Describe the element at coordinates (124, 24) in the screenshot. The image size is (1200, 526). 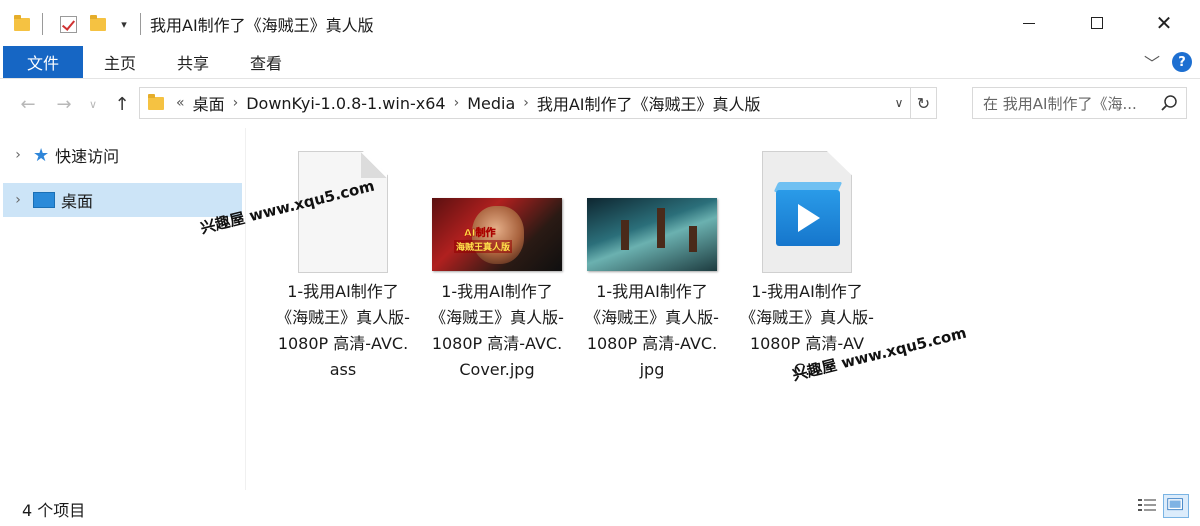
I see `customize-toolbar-icon: ▾` at that location.